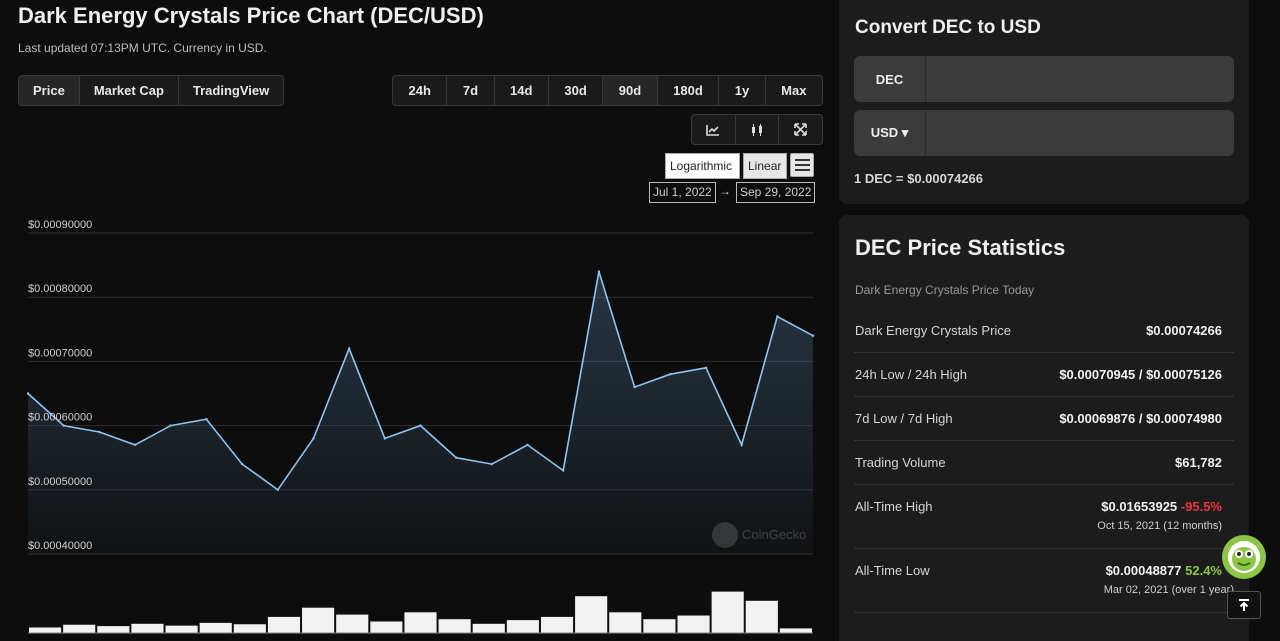  I want to click on y-tick-label: $0.00080000, so click(60, 289).